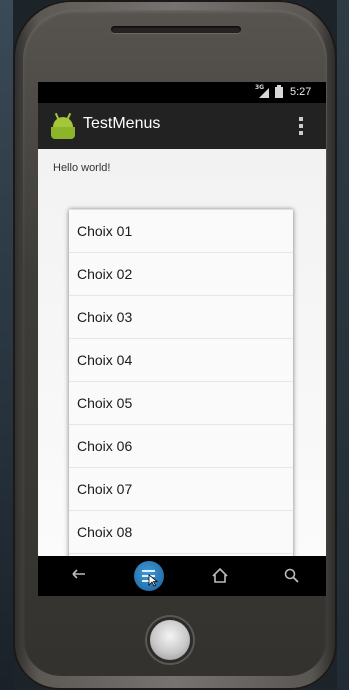 This screenshot has height=690, width=349. I want to click on back-icon, so click(79, 576).